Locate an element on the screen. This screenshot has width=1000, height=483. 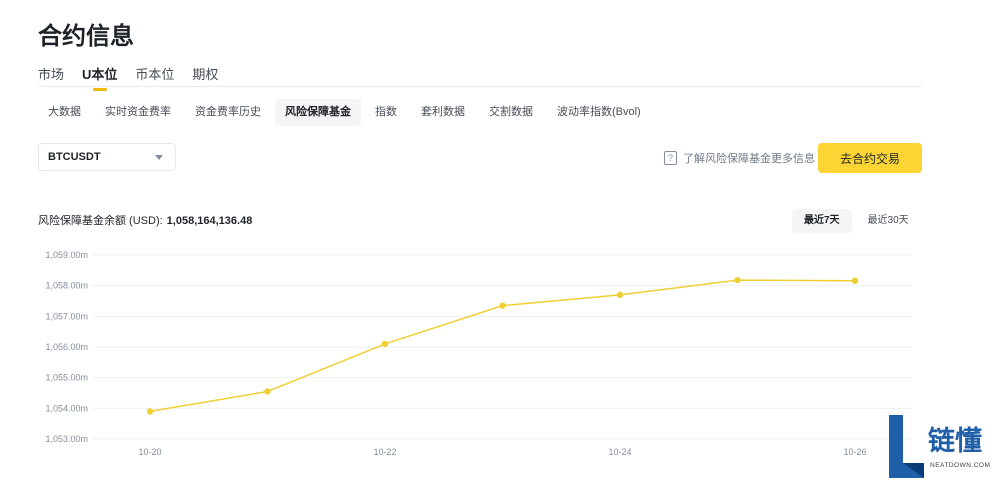
subtab-big-data: 大数据 is located at coordinates (64, 112).